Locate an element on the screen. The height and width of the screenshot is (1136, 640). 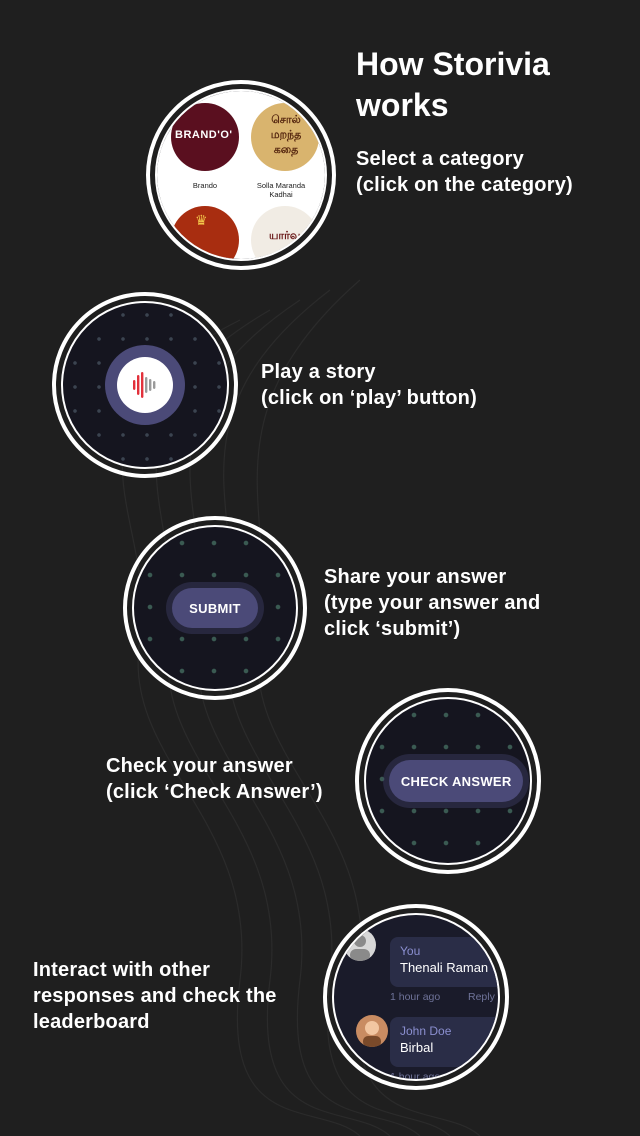
chat-author: You is located at coordinates (410, 951).